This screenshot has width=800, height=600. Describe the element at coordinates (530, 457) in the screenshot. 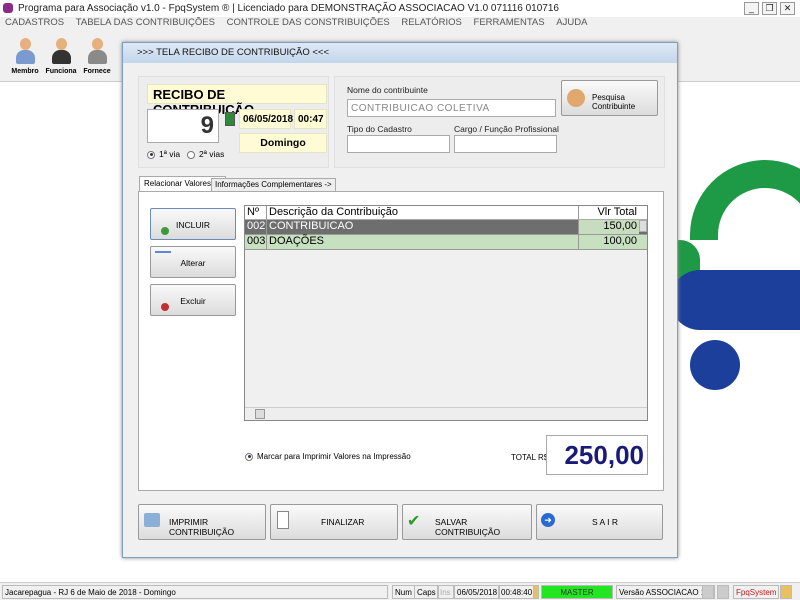

I see `total-label: TOTAL R$` at that location.